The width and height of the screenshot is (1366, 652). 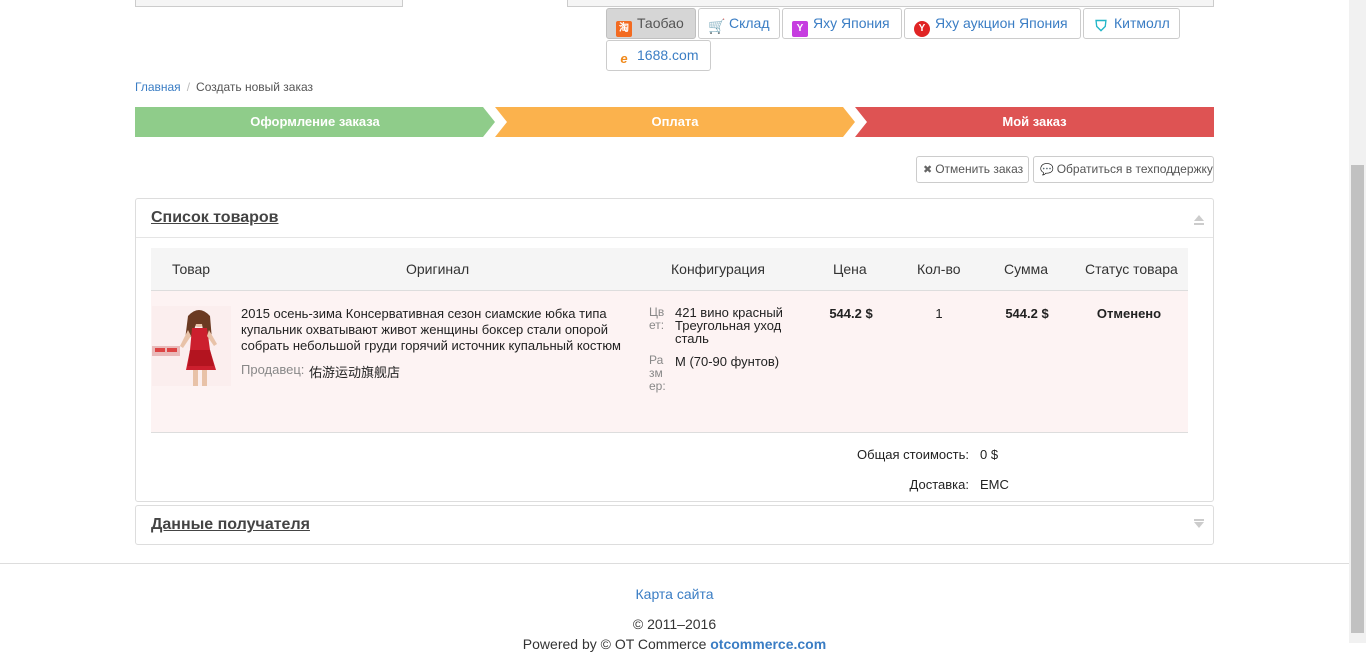 What do you see at coordinates (717, 26) in the screenshot?
I see `warehouse-cart-icon: 🛒` at bounding box center [717, 26].